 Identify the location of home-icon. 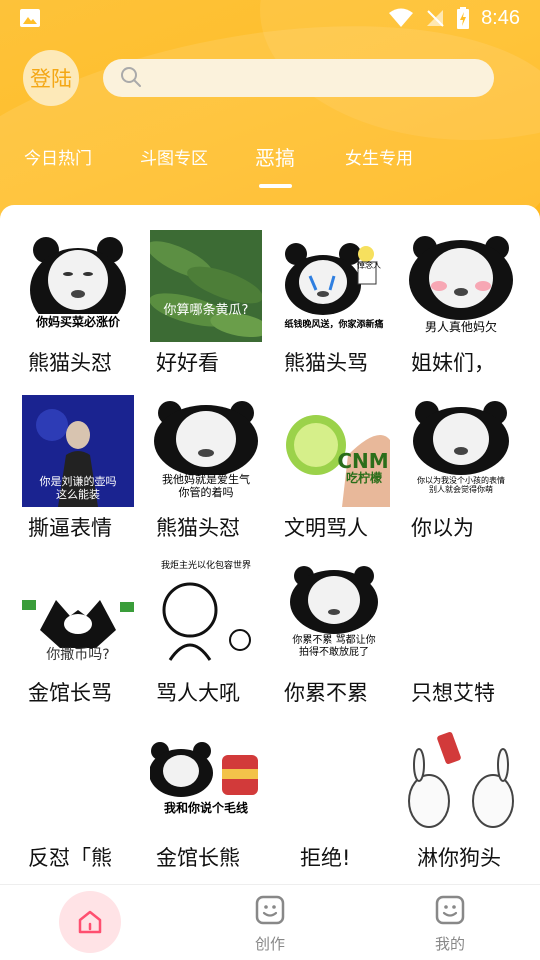
(90, 922).